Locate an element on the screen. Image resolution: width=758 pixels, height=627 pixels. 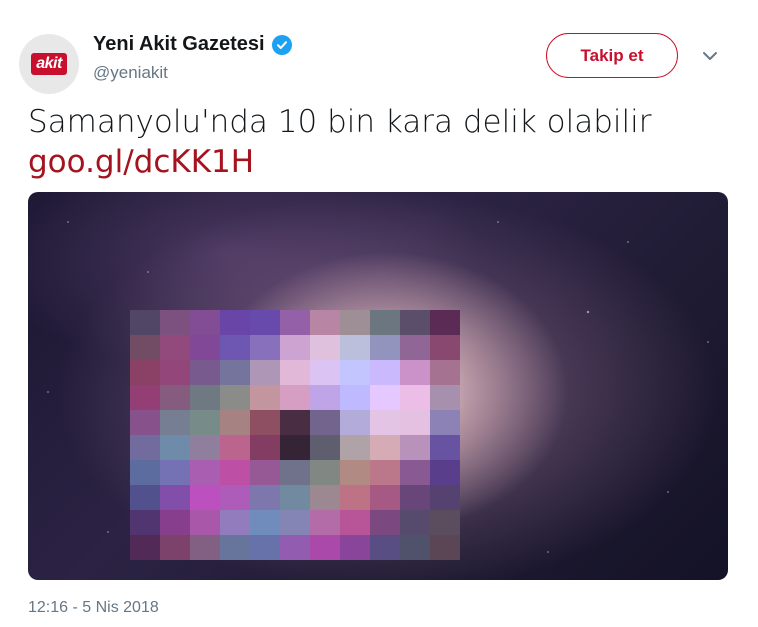
avatar: akit is located at coordinates (49, 64).